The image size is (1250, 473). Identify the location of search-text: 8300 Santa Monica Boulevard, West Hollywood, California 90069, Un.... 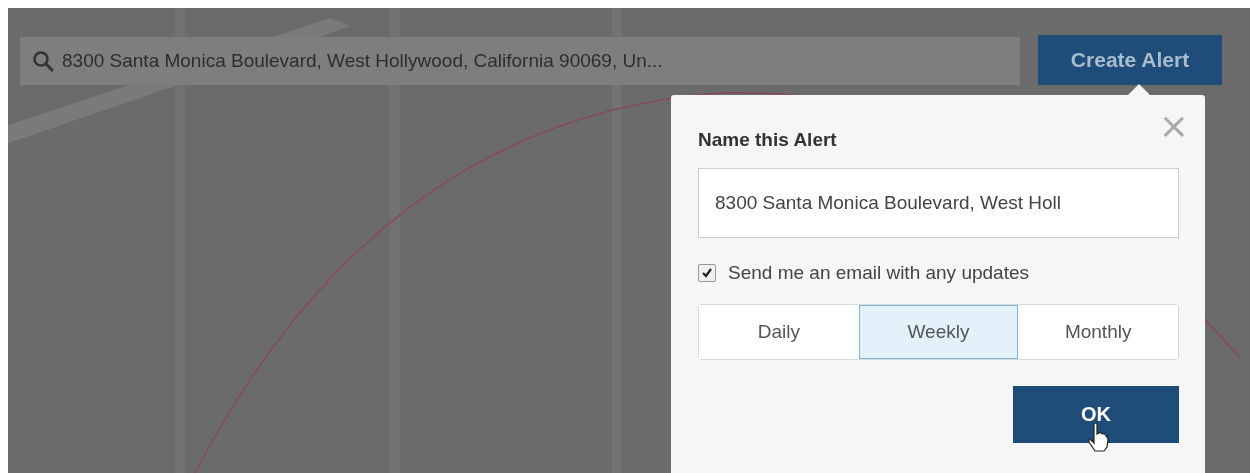
(362, 61).